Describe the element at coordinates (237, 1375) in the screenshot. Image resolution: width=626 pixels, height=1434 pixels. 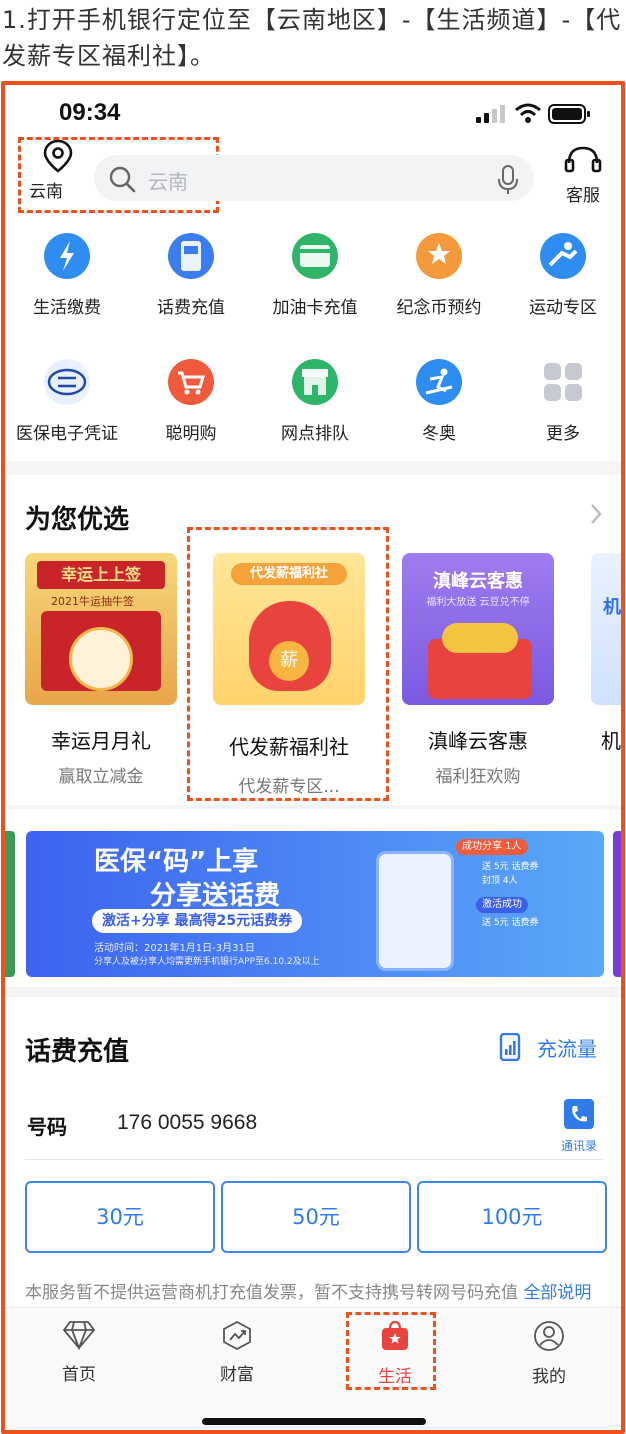
I see `tab-label: 财富` at that location.